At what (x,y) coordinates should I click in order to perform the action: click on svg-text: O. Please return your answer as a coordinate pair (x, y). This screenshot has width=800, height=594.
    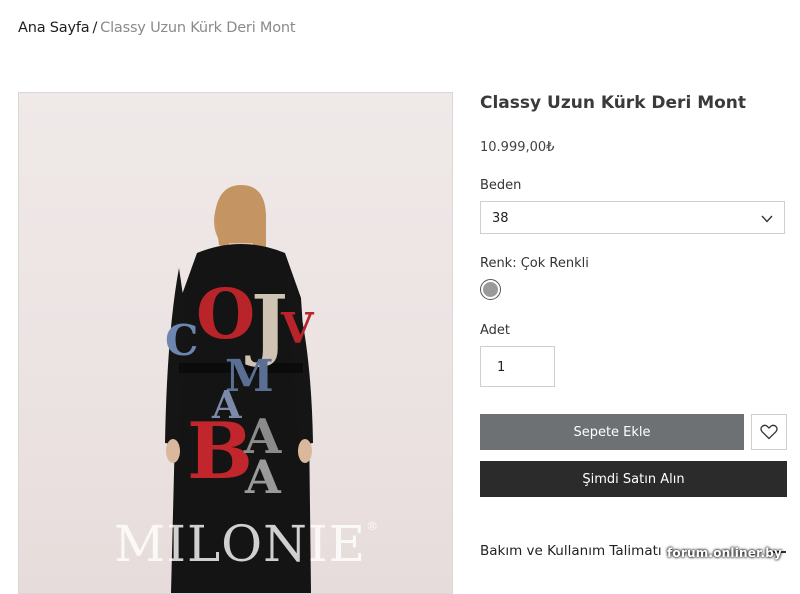
    Looking at the image, I should click on (225, 315).